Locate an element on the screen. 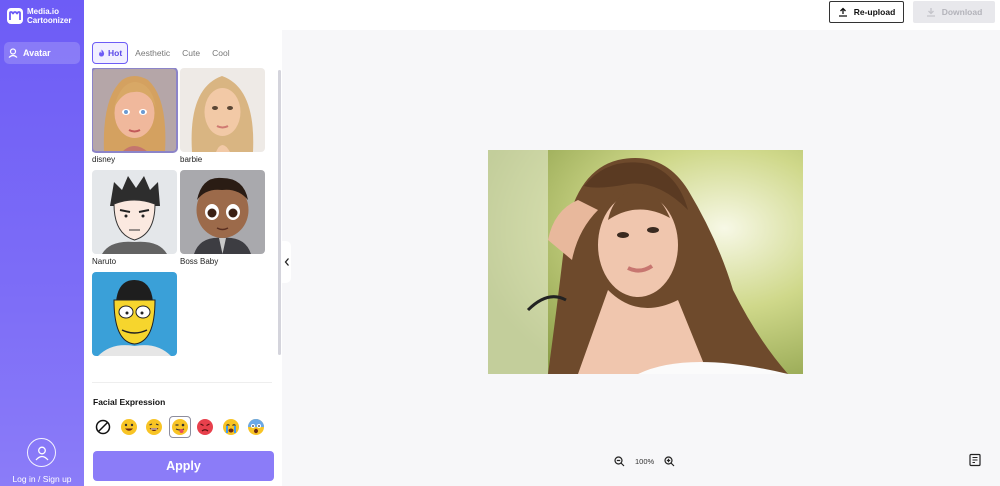 This screenshot has height=486, width=1000. user-avatar is located at coordinates (41, 452).